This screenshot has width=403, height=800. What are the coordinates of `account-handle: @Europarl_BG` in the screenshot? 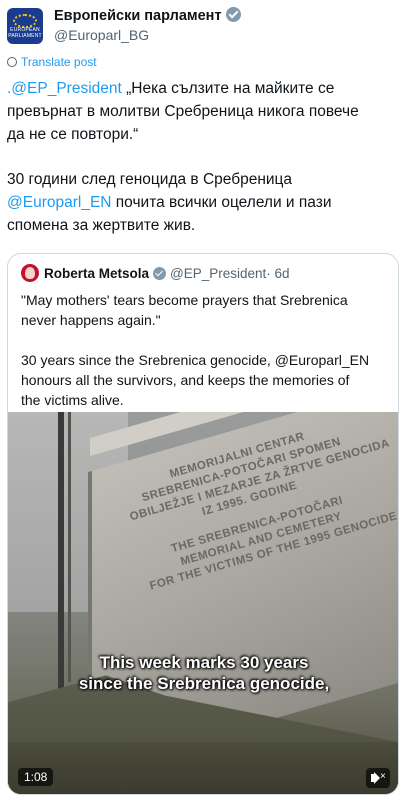 It's located at (101, 35).